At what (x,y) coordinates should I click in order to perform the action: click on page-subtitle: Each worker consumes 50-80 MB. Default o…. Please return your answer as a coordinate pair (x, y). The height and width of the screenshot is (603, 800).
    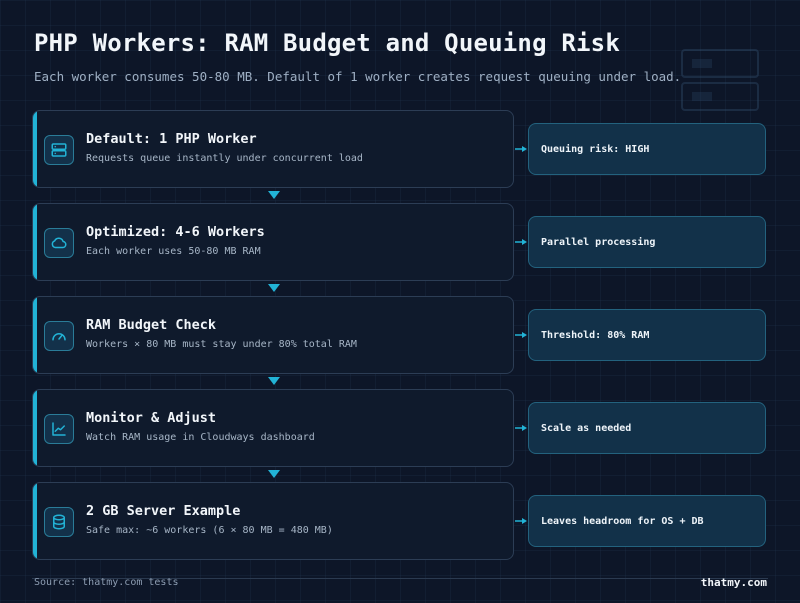
    Looking at the image, I should click on (358, 76).